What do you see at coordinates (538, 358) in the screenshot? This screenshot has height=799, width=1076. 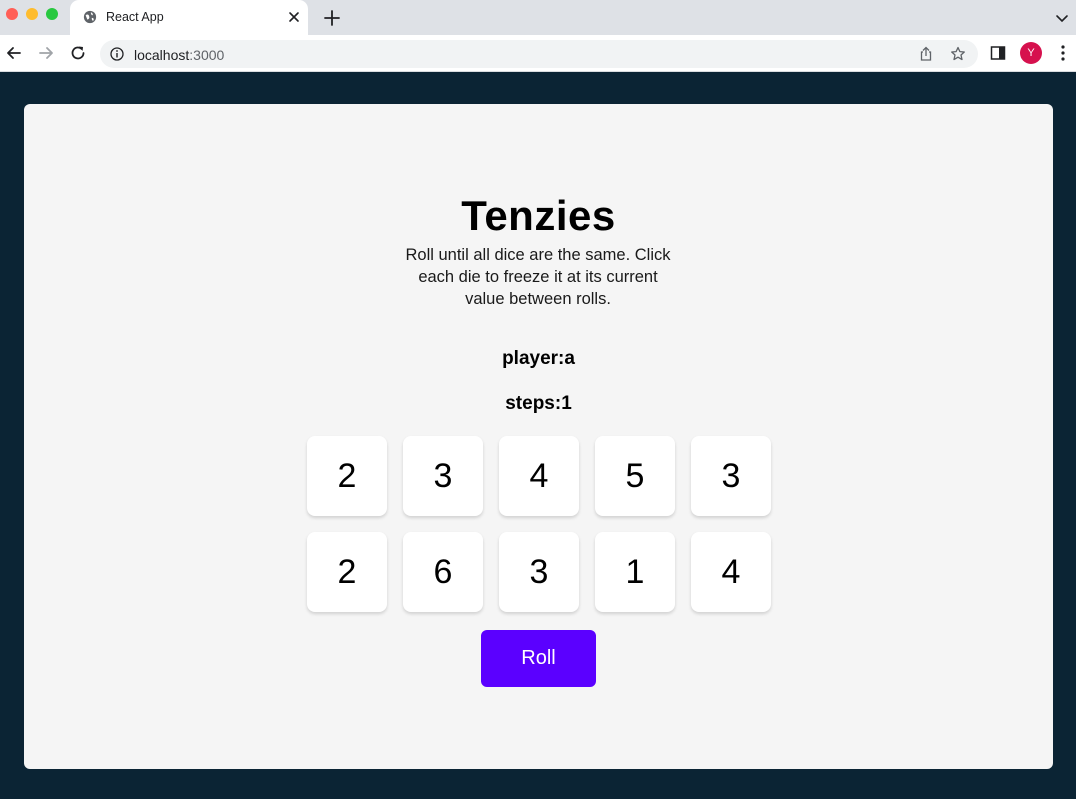 I see `player-label: player:a` at bounding box center [538, 358].